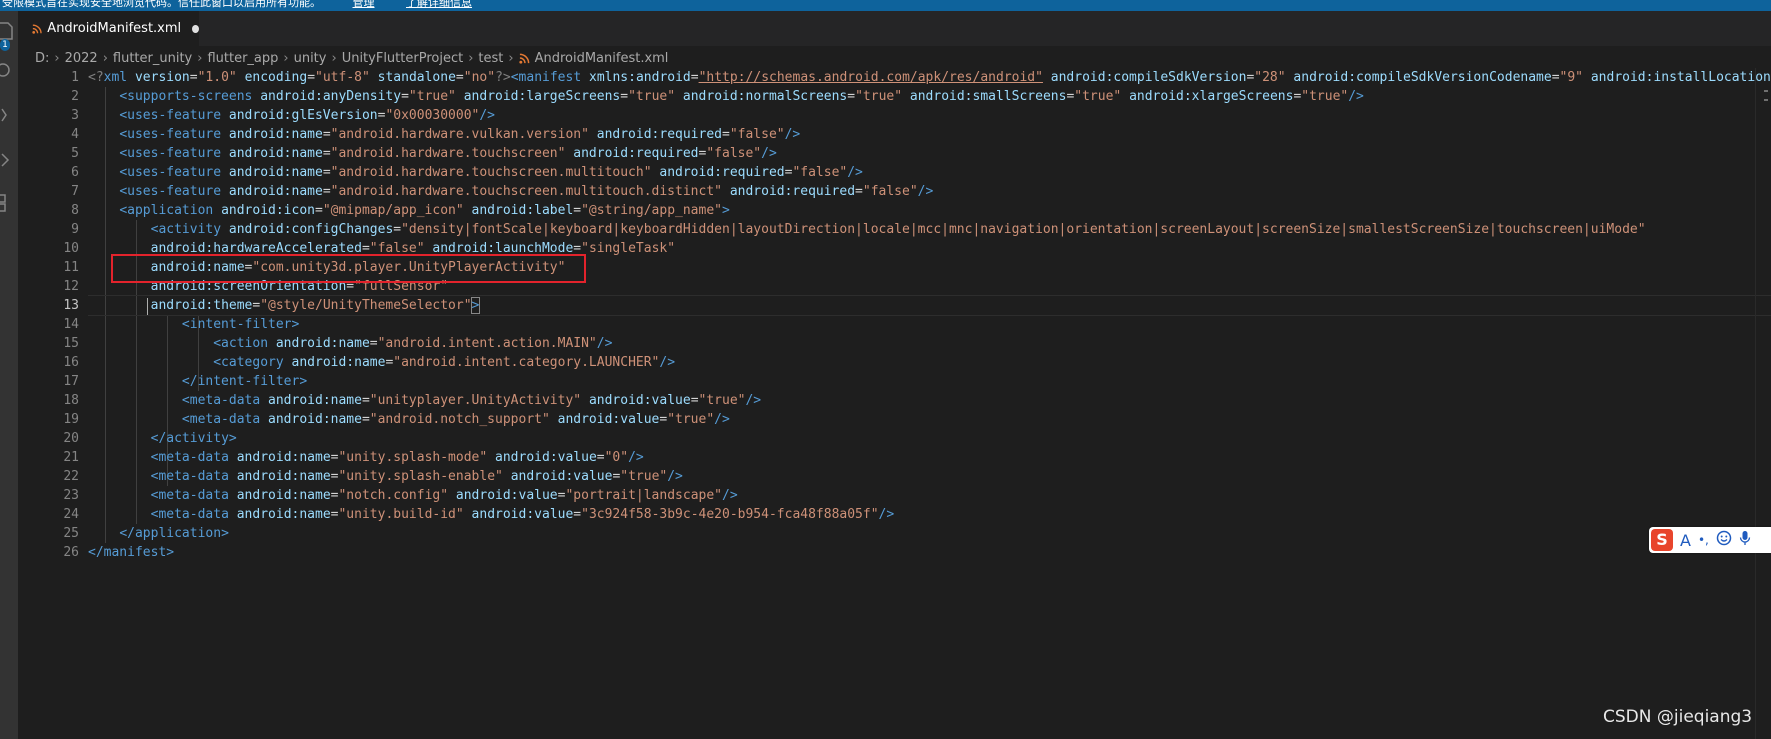 The height and width of the screenshot is (739, 1771). What do you see at coordinates (81, 58) in the screenshot?
I see `breadcrumb-2022: 2022` at bounding box center [81, 58].